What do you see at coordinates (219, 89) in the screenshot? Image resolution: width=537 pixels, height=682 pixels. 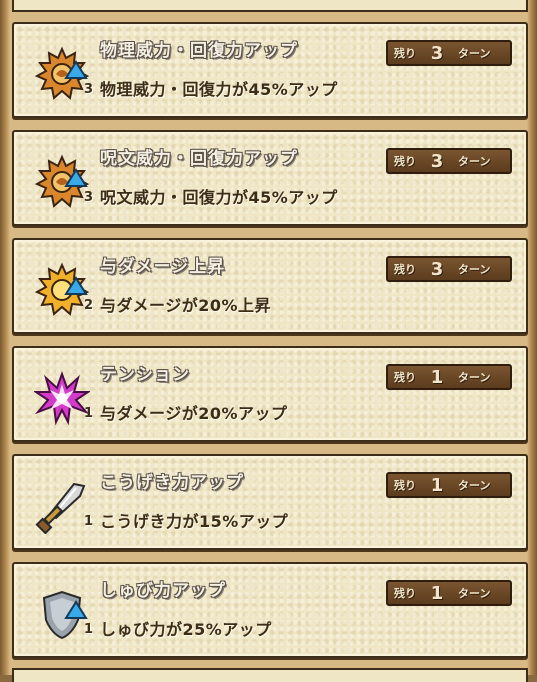 I see `buff-description: 物理威力・回復力が45%アップ` at bounding box center [219, 89].